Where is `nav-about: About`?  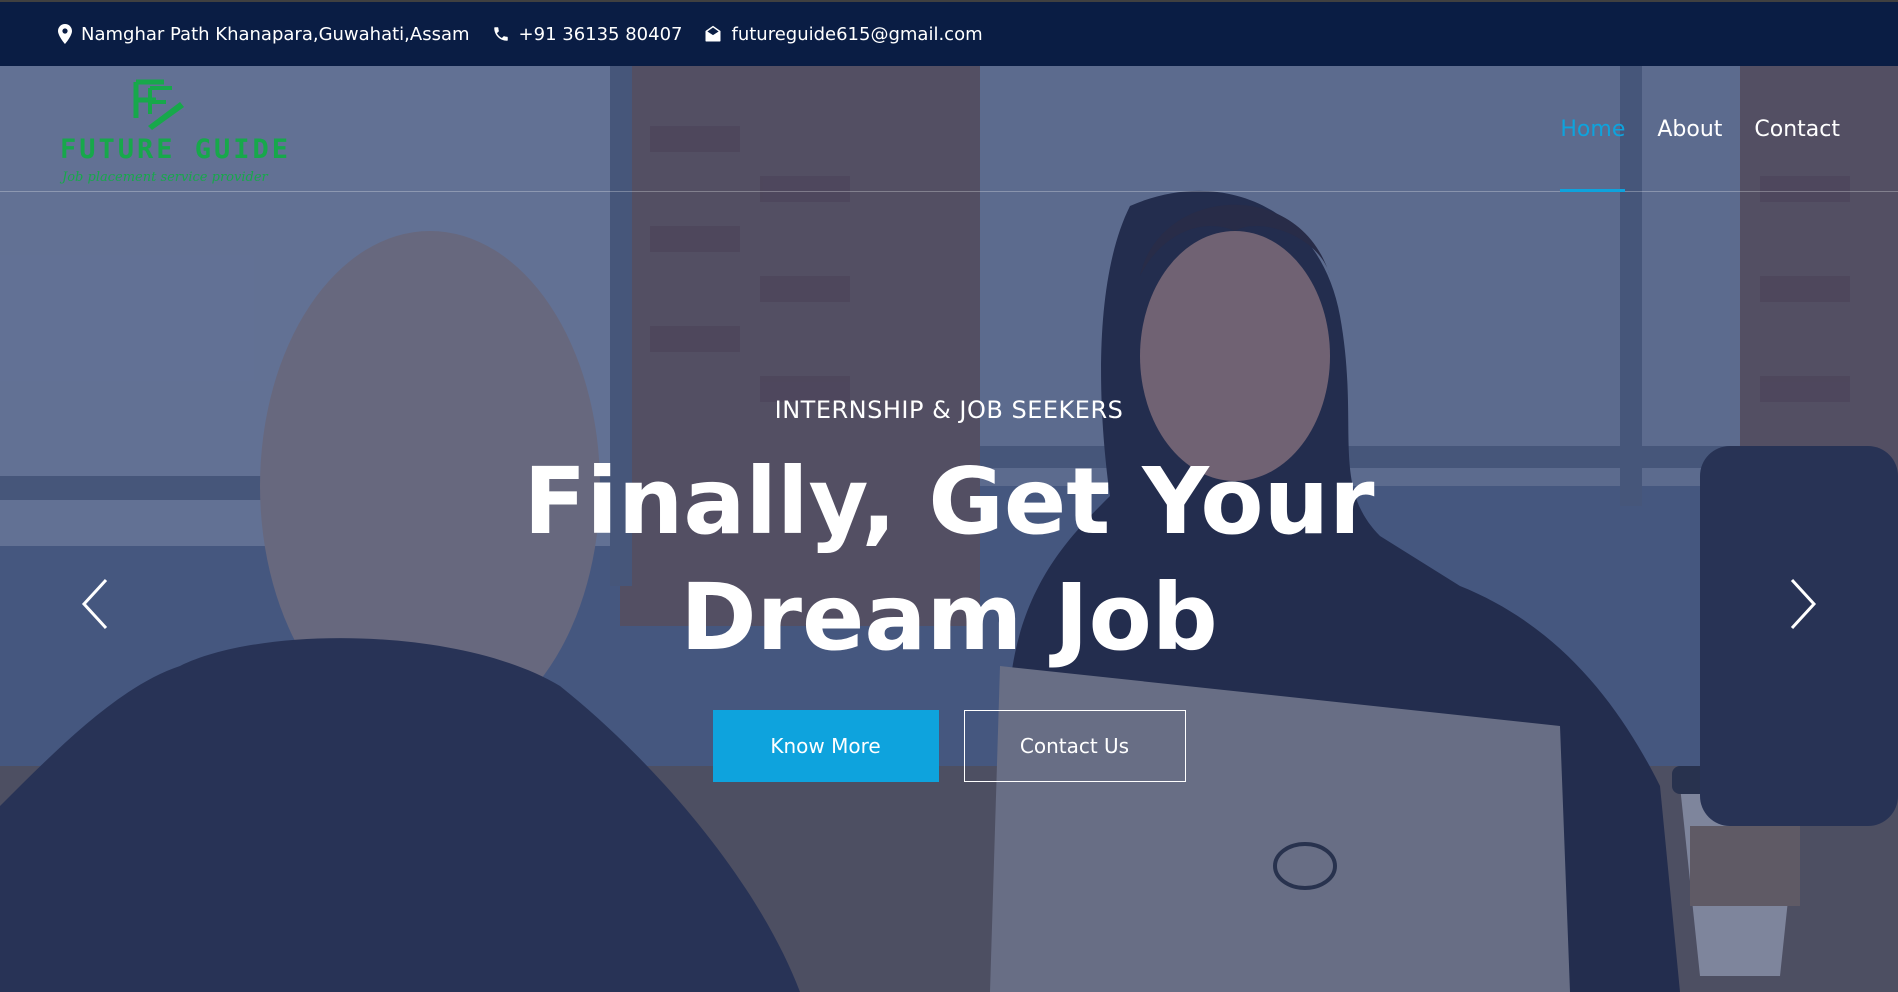 nav-about: About is located at coordinates (1689, 129).